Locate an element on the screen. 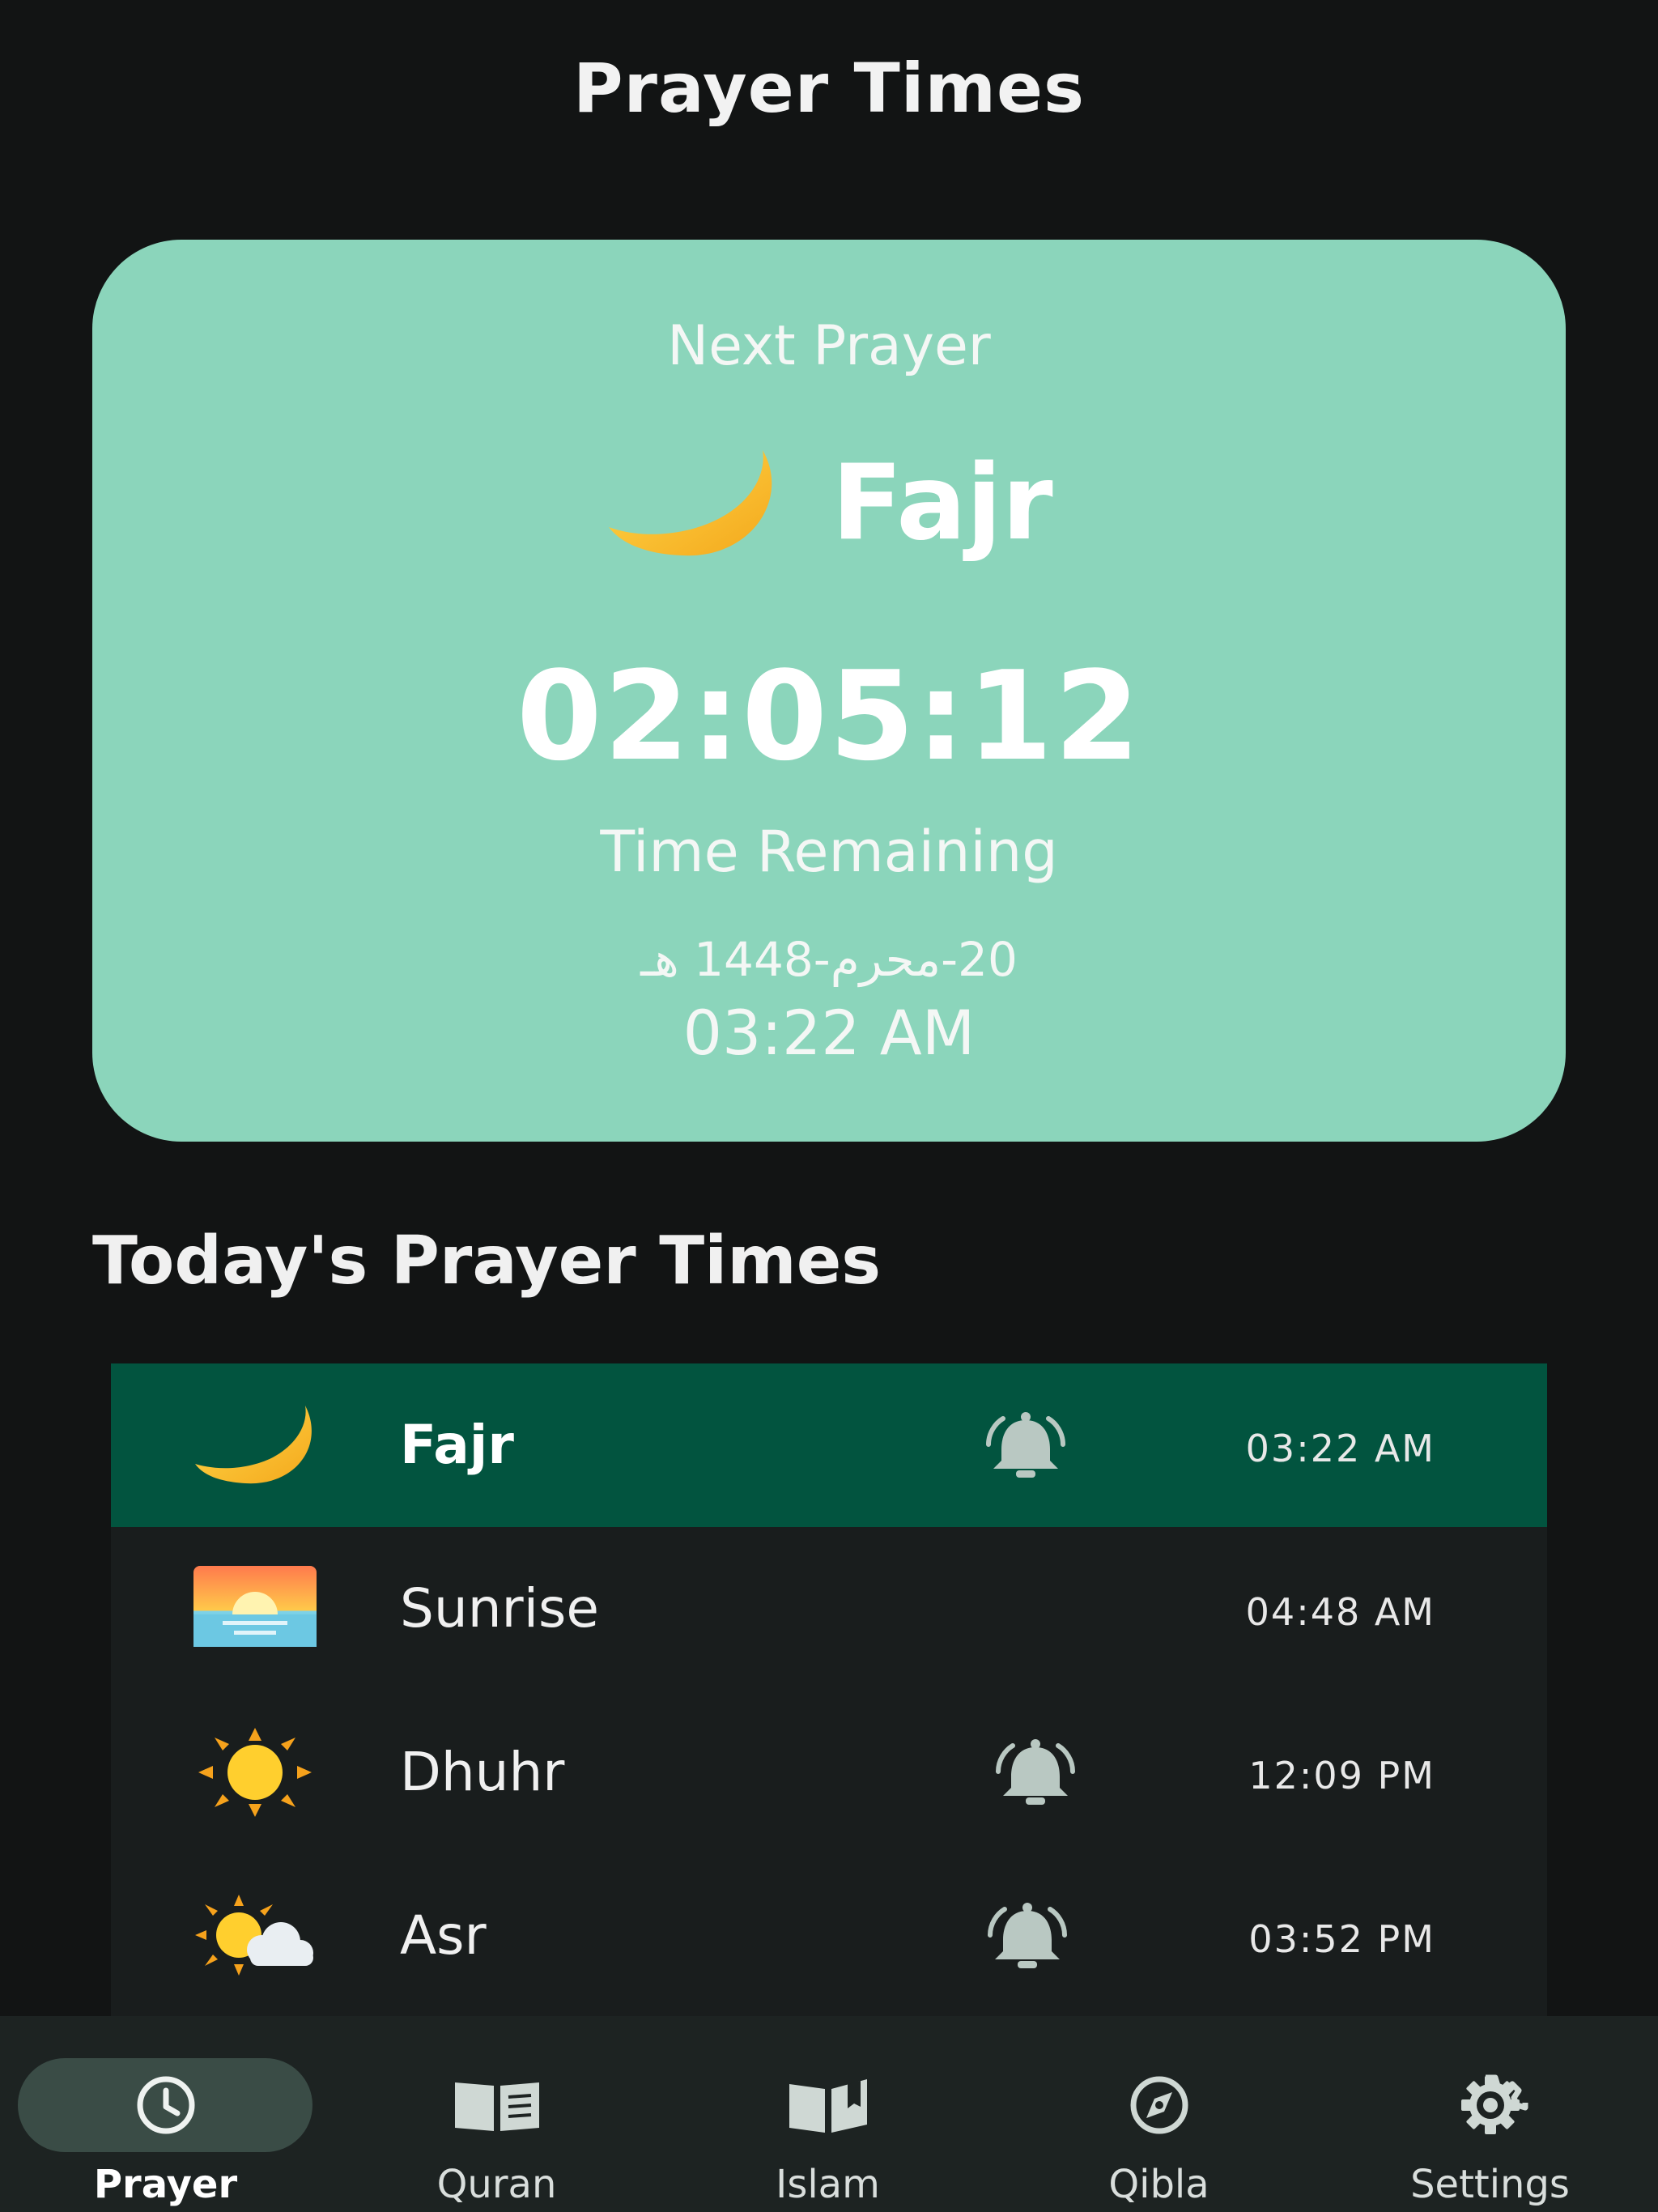 The width and height of the screenshot is (1658, 2212). prayer-name: Dhuhr is located at coordinates (482, 1772).